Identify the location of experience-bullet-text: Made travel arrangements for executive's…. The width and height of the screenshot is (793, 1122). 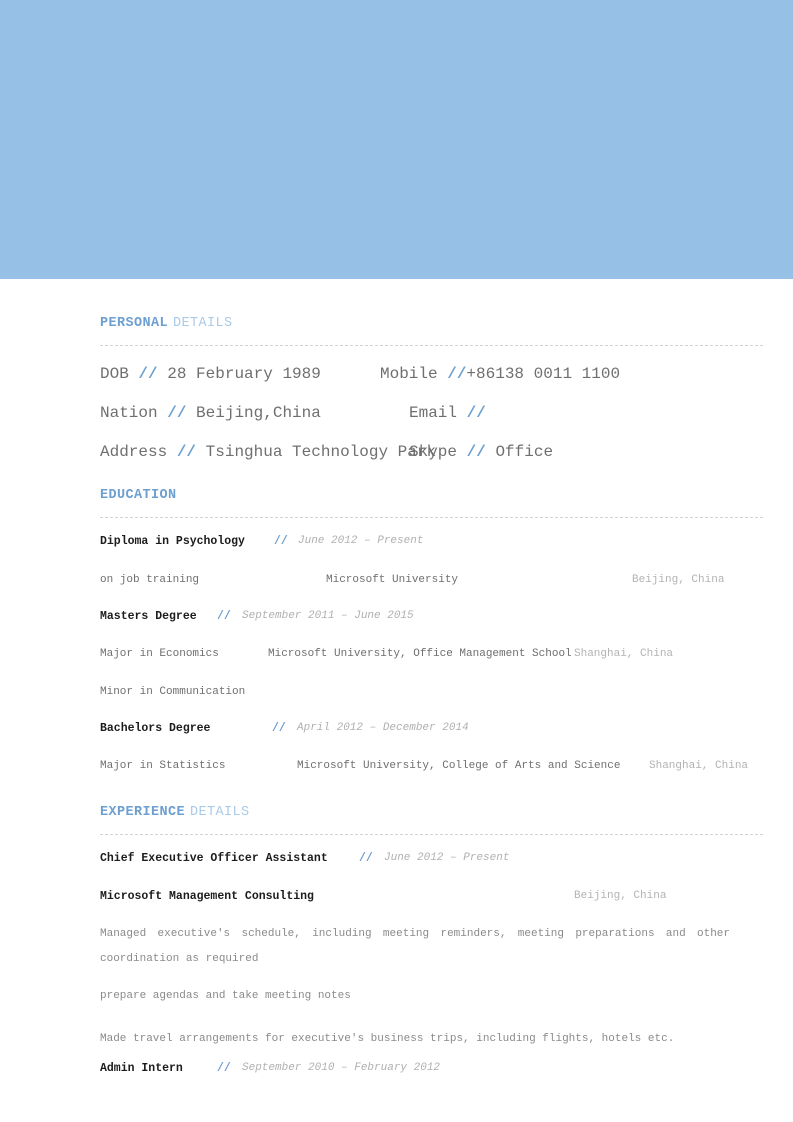
(387, 1039).